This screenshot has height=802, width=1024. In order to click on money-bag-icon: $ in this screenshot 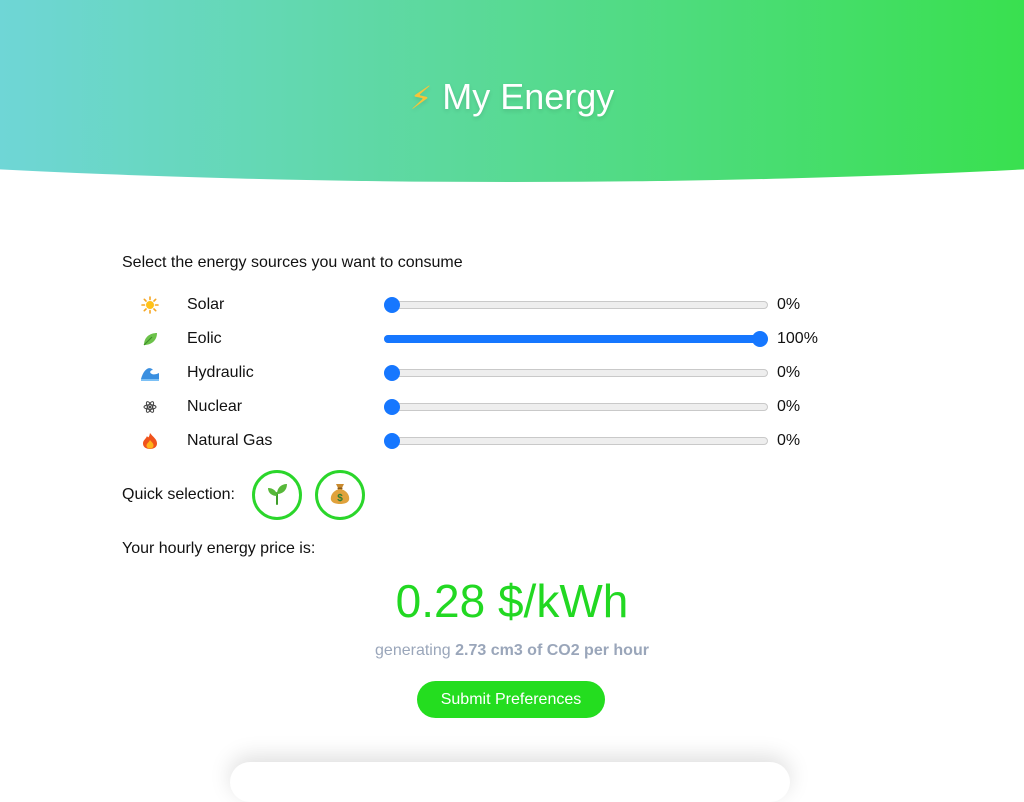, I will do `click(340, 495)`.